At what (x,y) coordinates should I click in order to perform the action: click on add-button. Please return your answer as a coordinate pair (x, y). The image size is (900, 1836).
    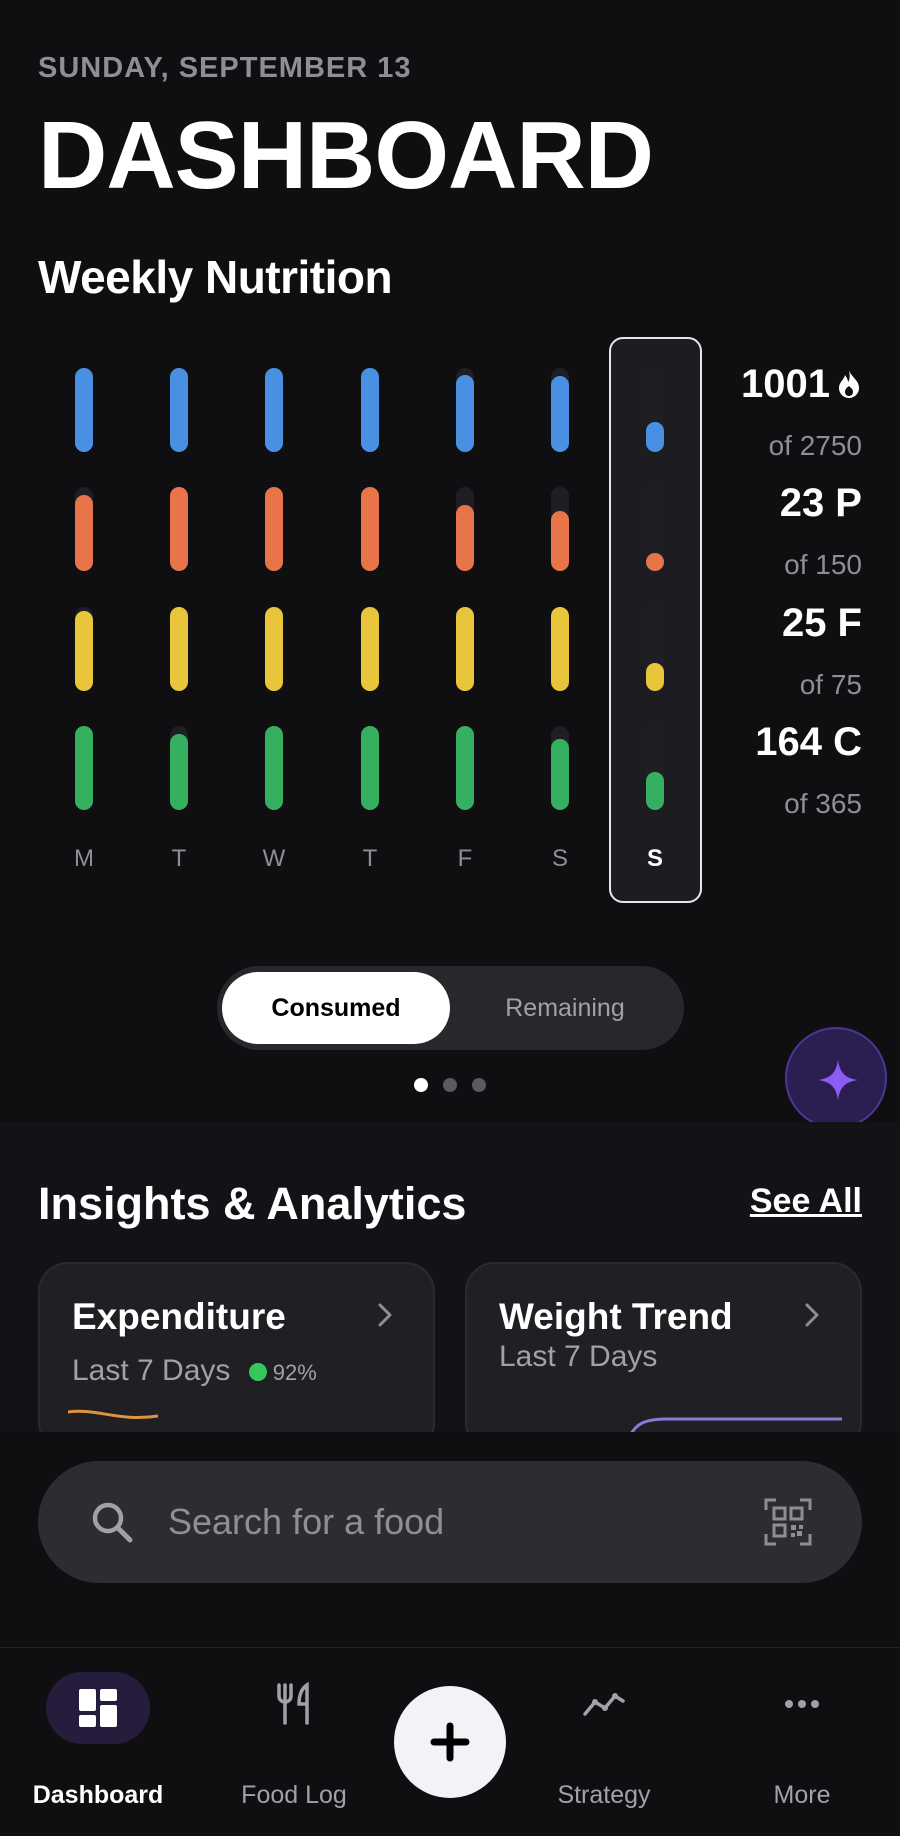
    Looking at the image, I should click on (450, 1742).